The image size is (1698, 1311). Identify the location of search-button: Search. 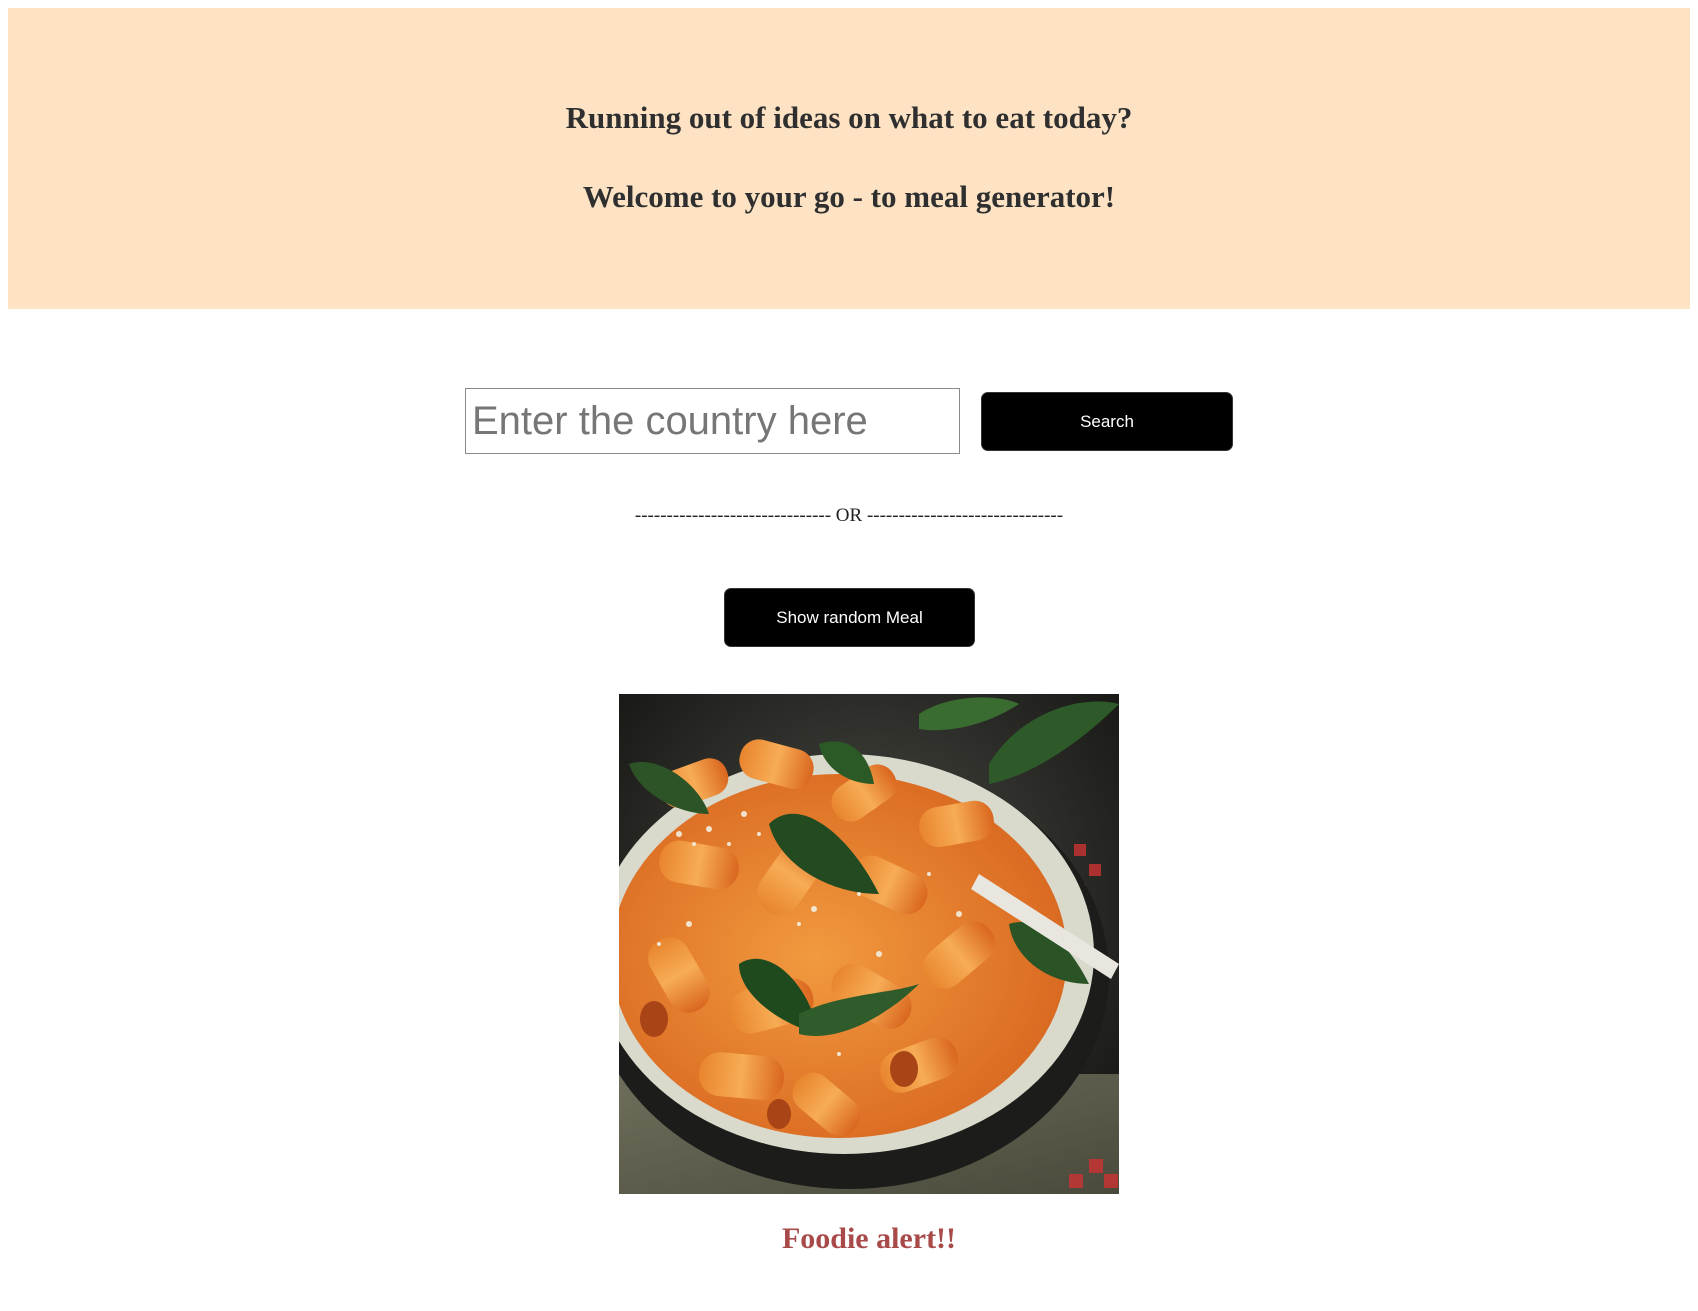
(1107, 421).